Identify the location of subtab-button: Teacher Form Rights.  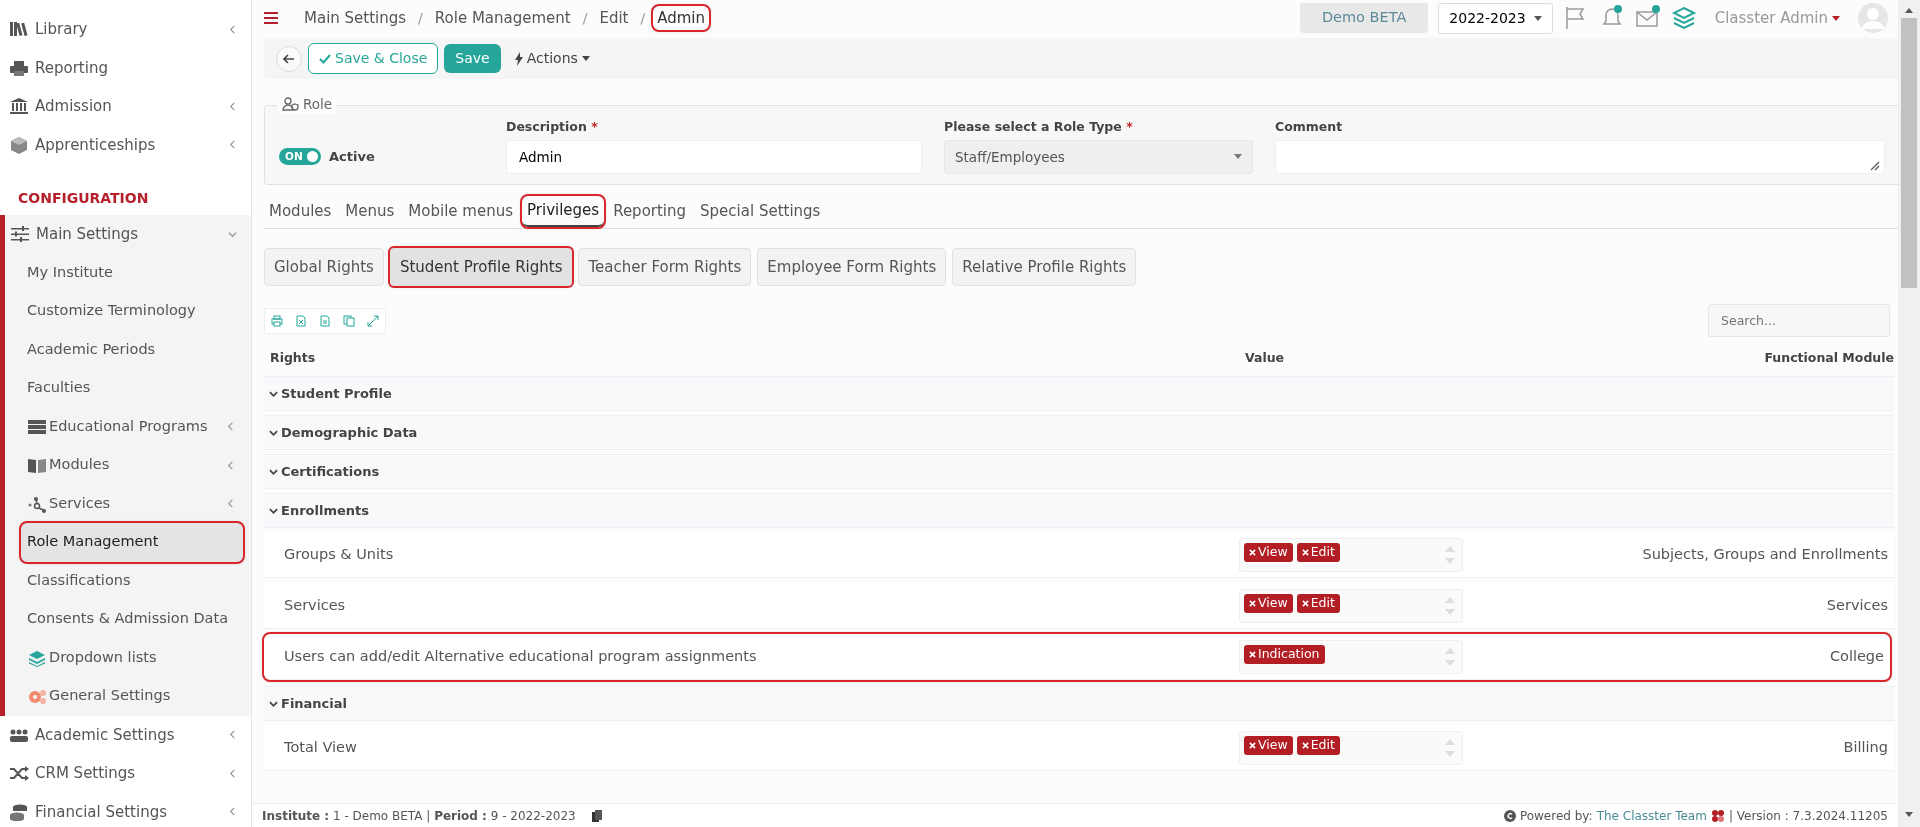
(665, 267).